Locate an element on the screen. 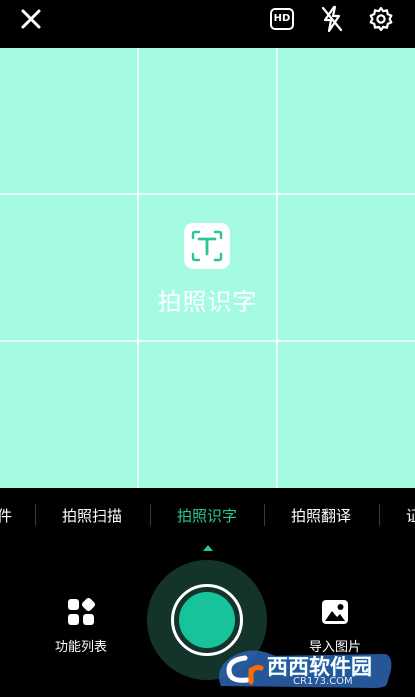 This screenshot has height=697, width=415. close-icon is located at coordinates (31, 19).